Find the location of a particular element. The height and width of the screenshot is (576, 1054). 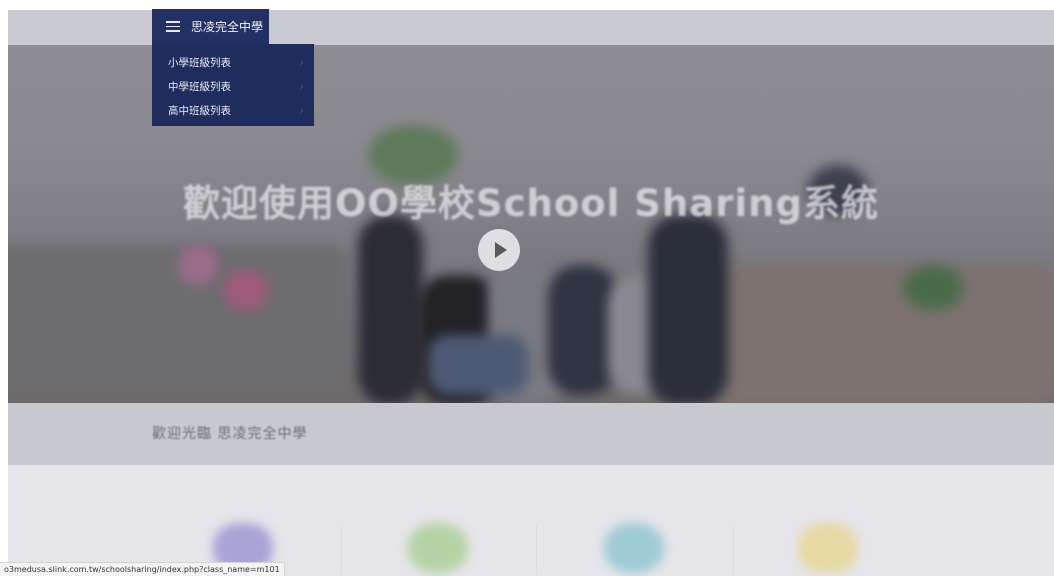

dropdown-menu: 小學班級列表 › 中學班級列表 › 高中班級列表 › is located at coordinates (233, 85).